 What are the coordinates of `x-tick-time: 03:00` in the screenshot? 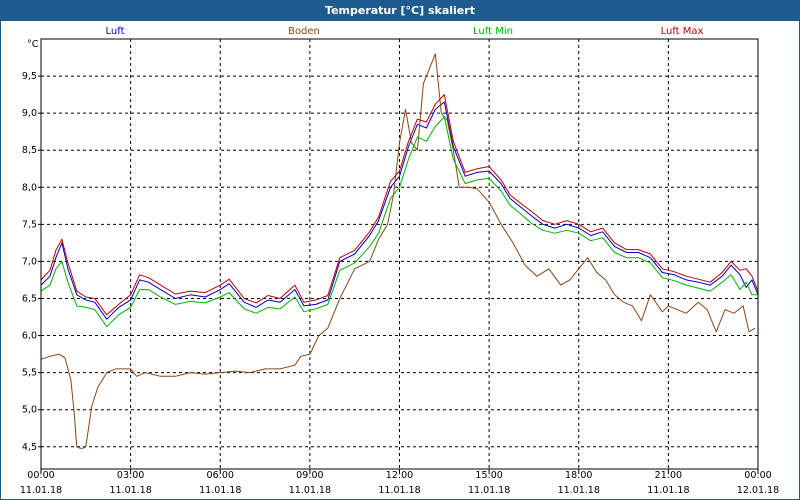 It's located at (130, 475).